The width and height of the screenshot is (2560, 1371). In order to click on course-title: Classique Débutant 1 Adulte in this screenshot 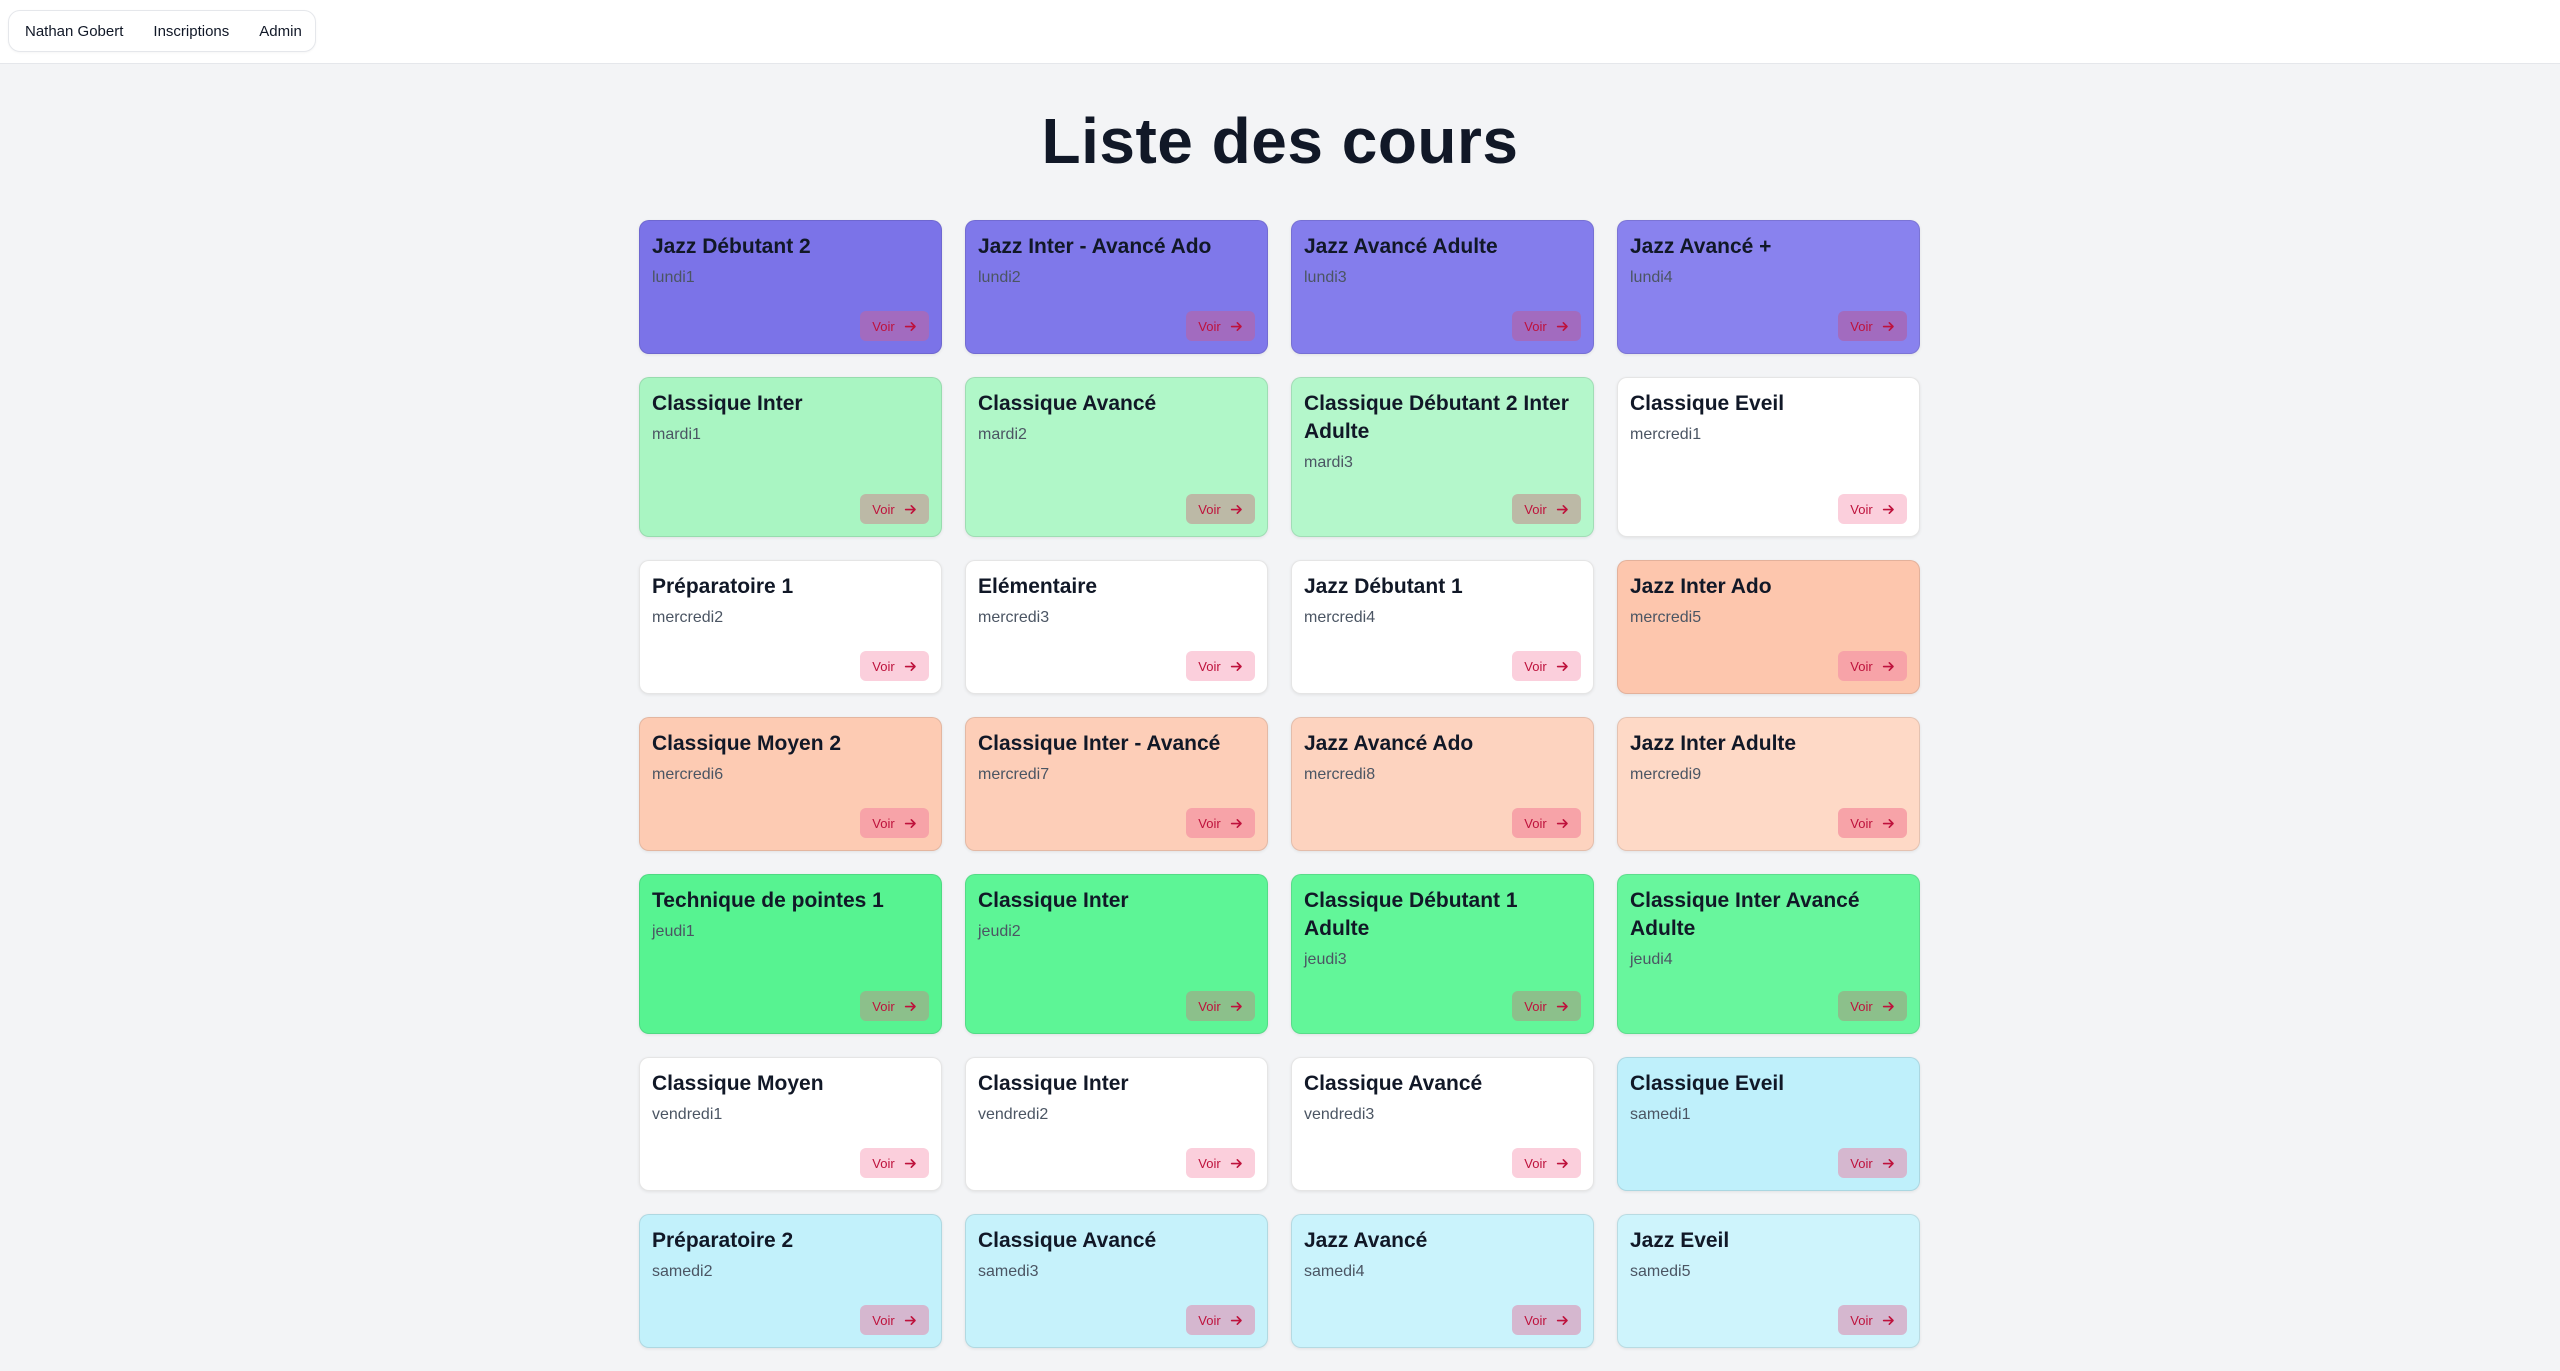, I will do `click(1411, 914)`.